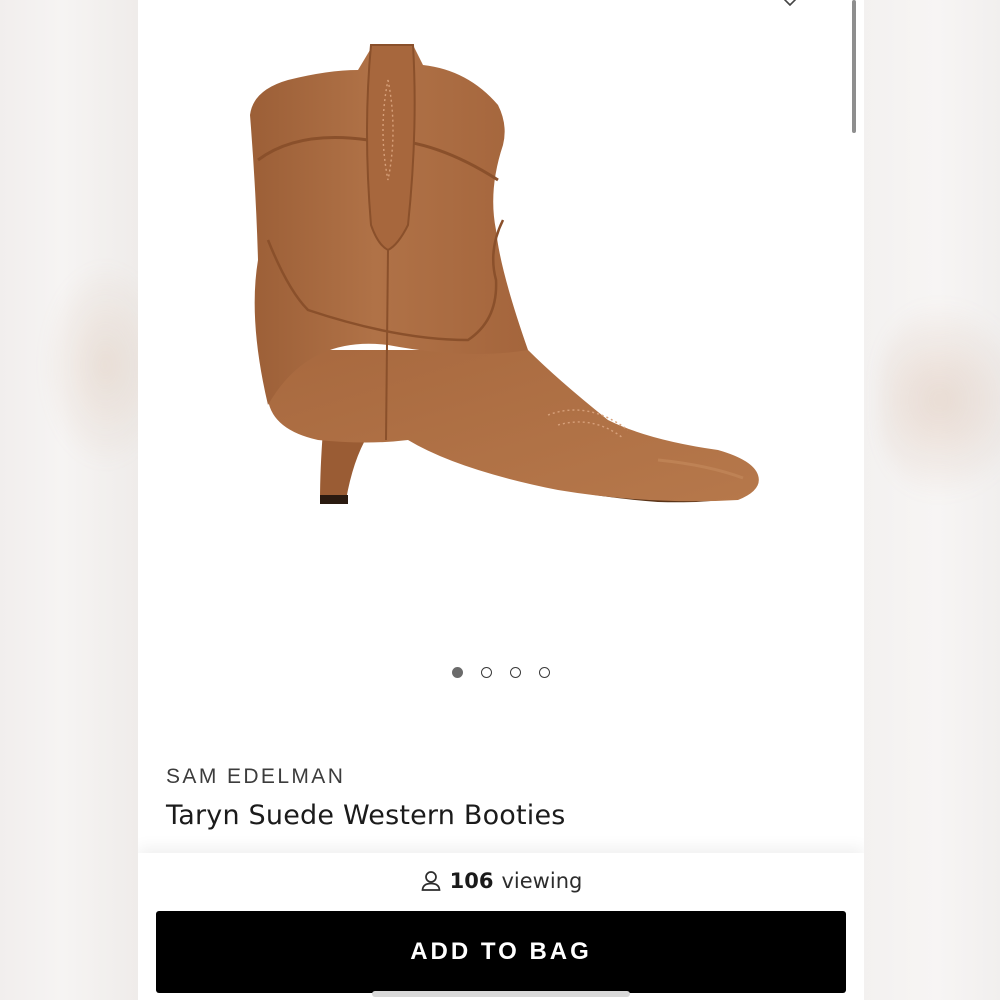 This screenshot has height=1000, width=1000. Describe the element at coordinates (501, 952) in the screenshot. I see `add-to-bag-button: ADD TO BAG` at that location.